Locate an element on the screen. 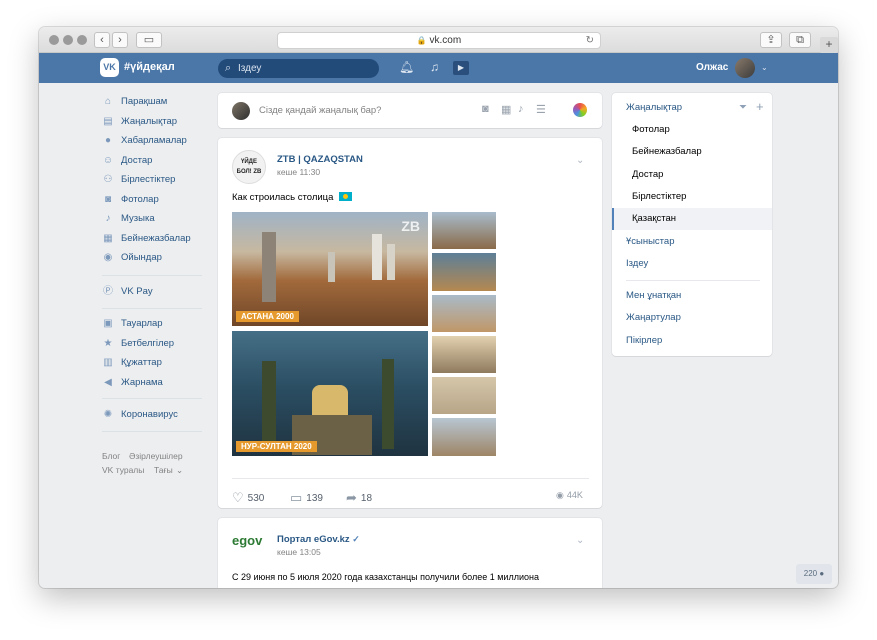 This screenshot has width=877, height=640. sidebar-toggle-button: ▭ is located at coordinates (149, 40).